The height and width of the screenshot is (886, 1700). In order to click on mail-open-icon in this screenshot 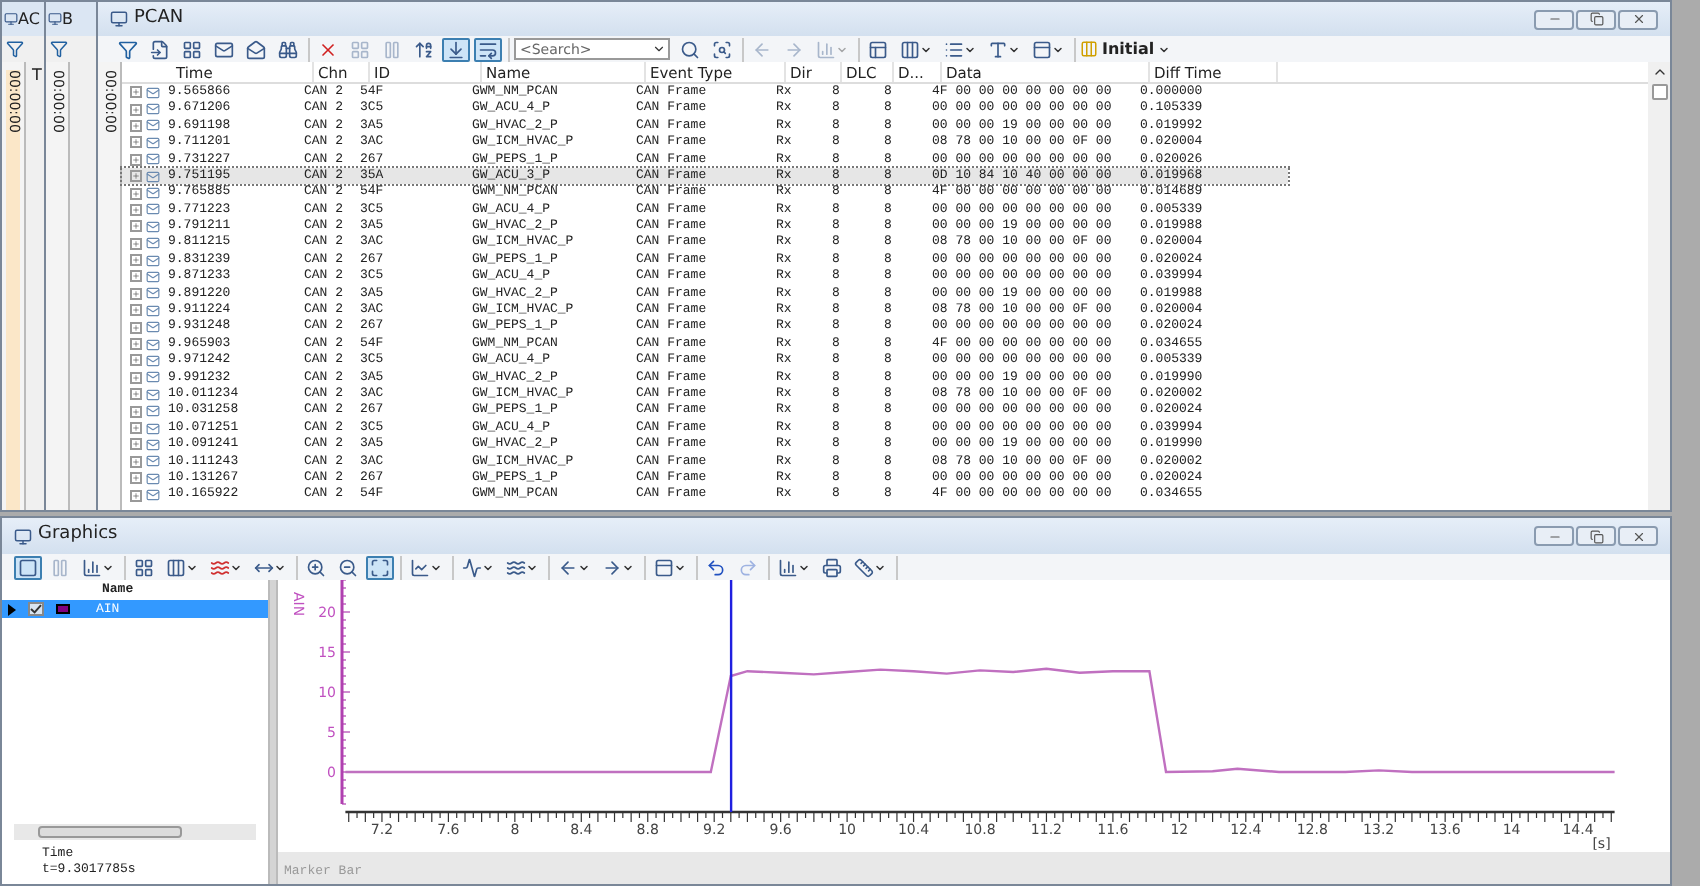, I will do `click(256, 49)`.